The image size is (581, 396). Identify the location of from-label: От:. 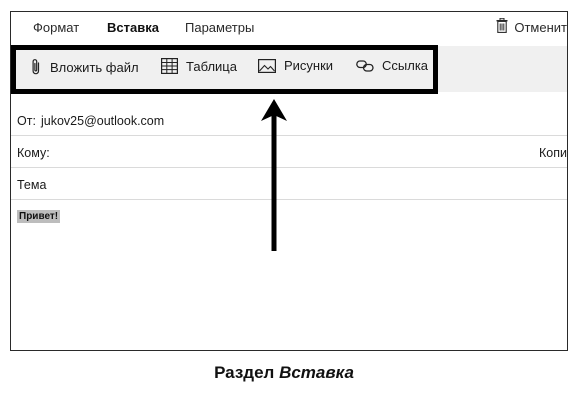
(26, 121).